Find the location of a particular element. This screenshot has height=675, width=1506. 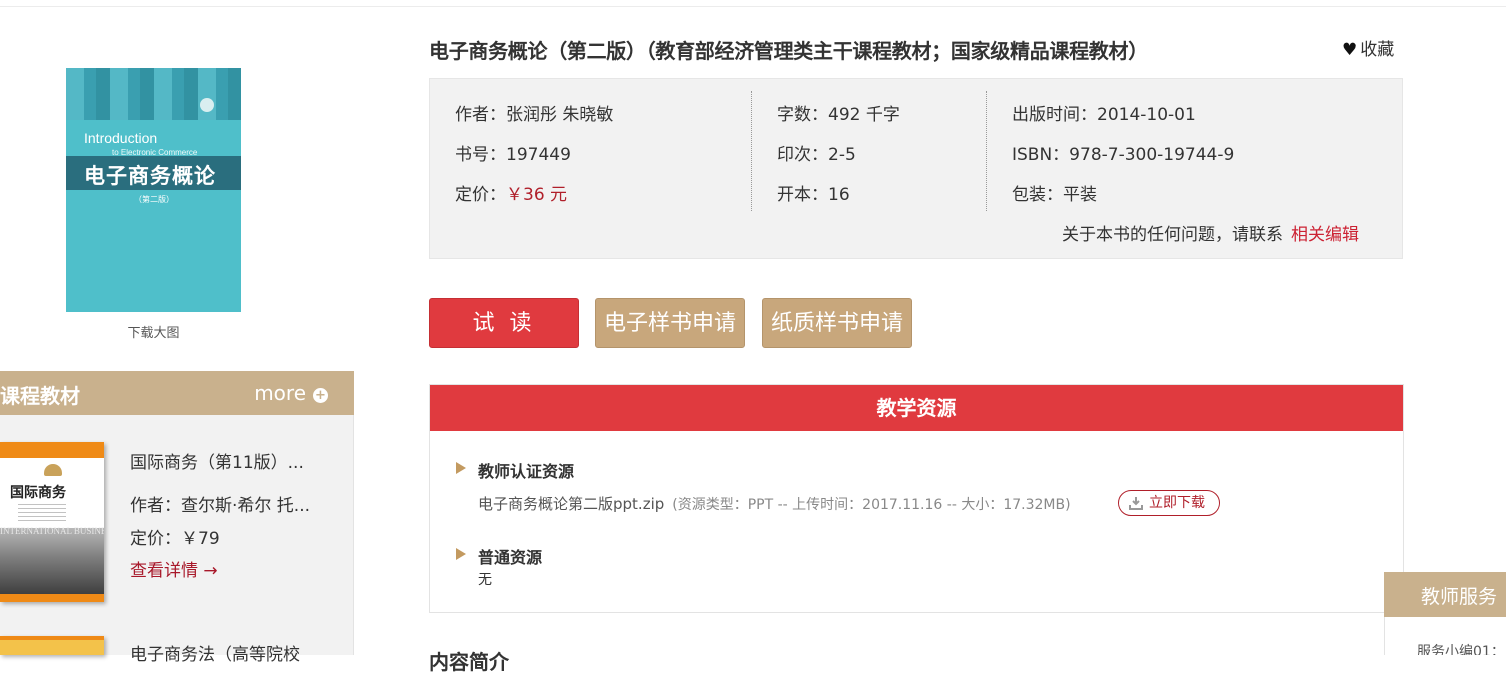

cover-crest-icon is located at coordinates (53, 470).